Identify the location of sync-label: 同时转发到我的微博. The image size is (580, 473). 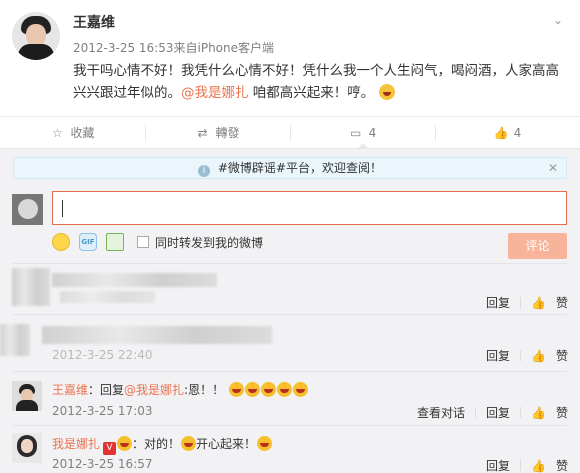
(209, 242).